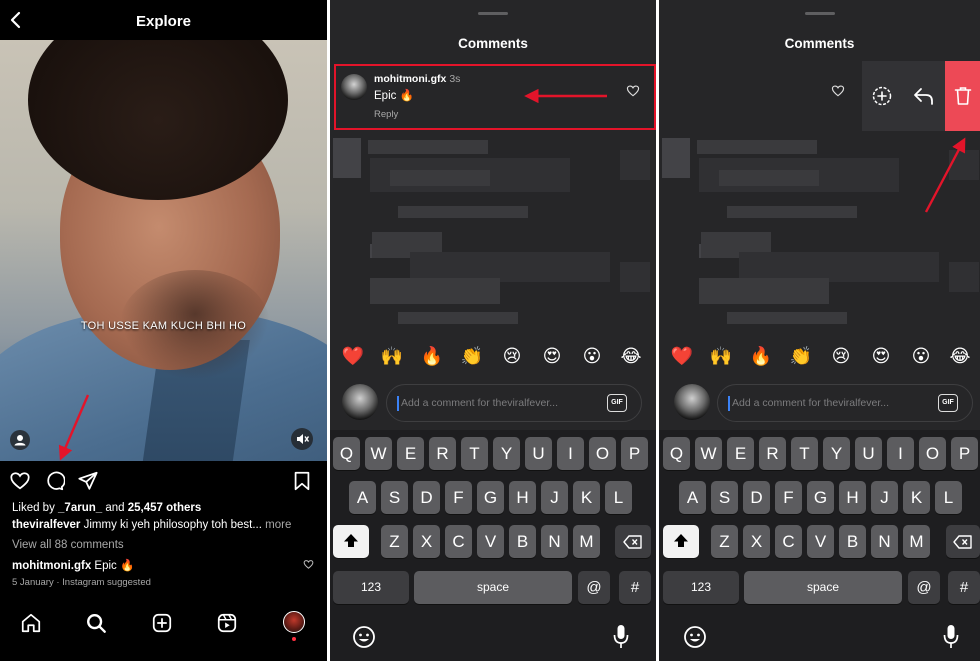  What do you see at coordinates (554, 497) in the screenshot?
I see `key-j: J` at bounding box center [554, 497].